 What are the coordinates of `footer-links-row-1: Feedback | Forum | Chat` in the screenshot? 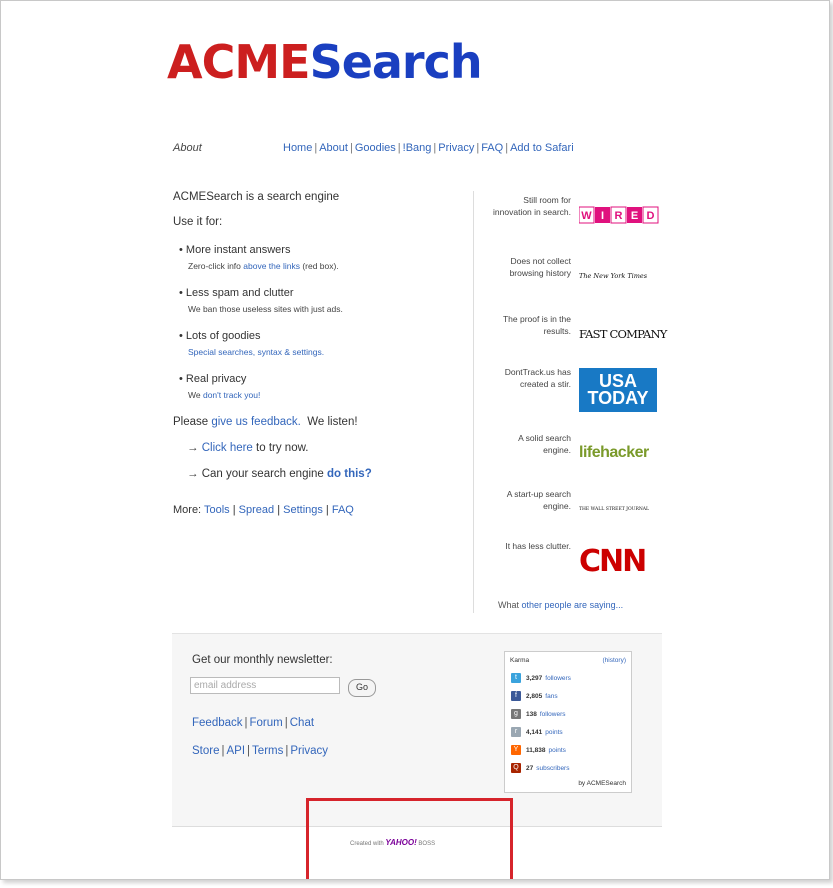 It's located at (253, 723).